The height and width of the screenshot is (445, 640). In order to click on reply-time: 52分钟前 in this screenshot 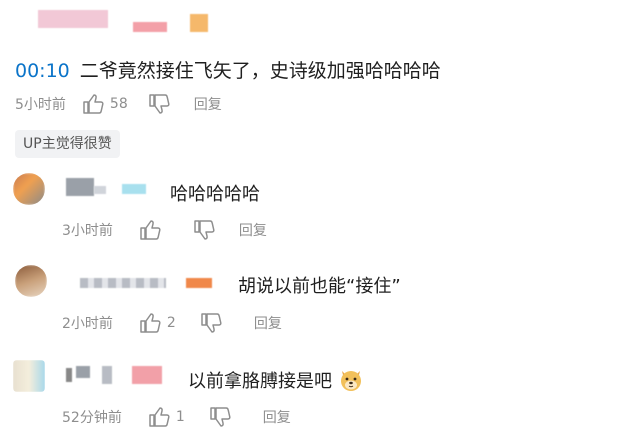, I will do `click(92, 418)`.